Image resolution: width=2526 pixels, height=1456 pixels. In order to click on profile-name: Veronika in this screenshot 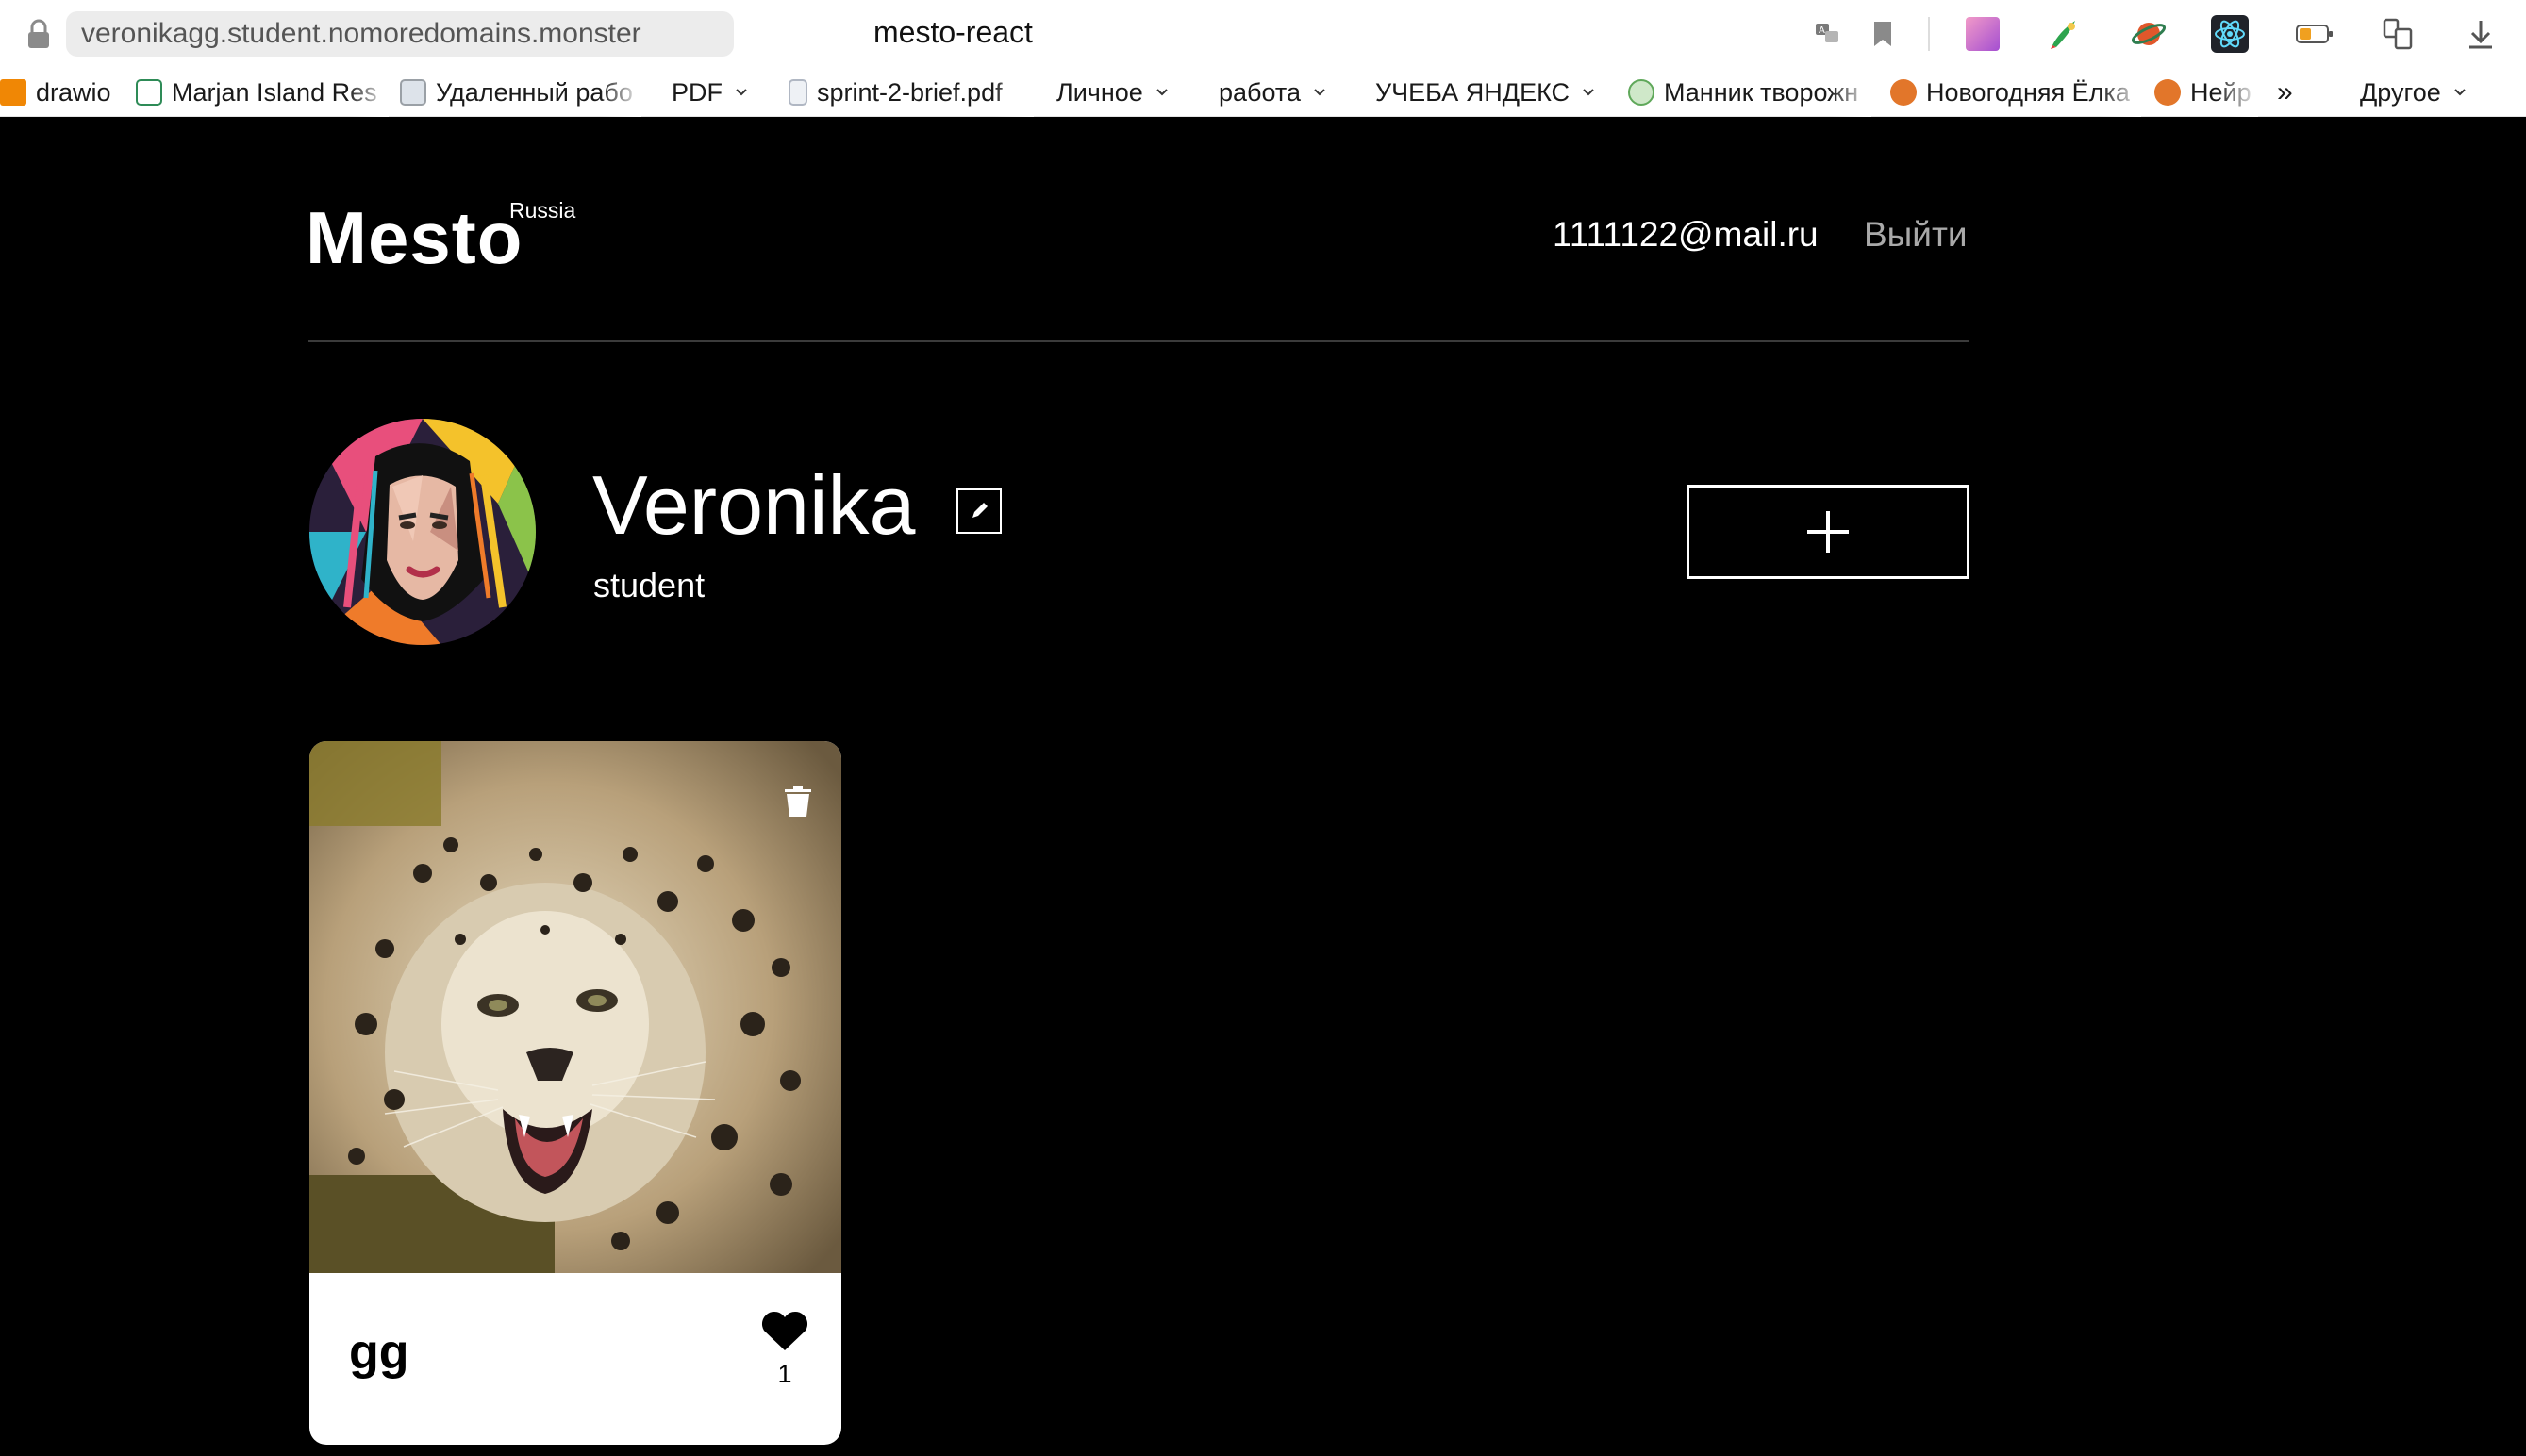, I will do `click(754, 505)`.